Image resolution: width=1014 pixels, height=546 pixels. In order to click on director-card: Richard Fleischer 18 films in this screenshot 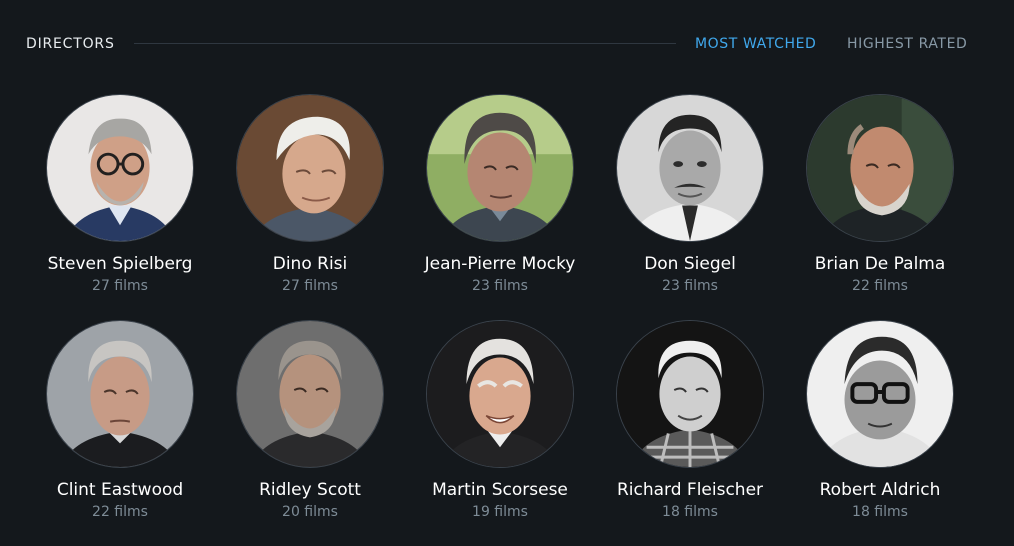, I will do `click(690, 433)`.